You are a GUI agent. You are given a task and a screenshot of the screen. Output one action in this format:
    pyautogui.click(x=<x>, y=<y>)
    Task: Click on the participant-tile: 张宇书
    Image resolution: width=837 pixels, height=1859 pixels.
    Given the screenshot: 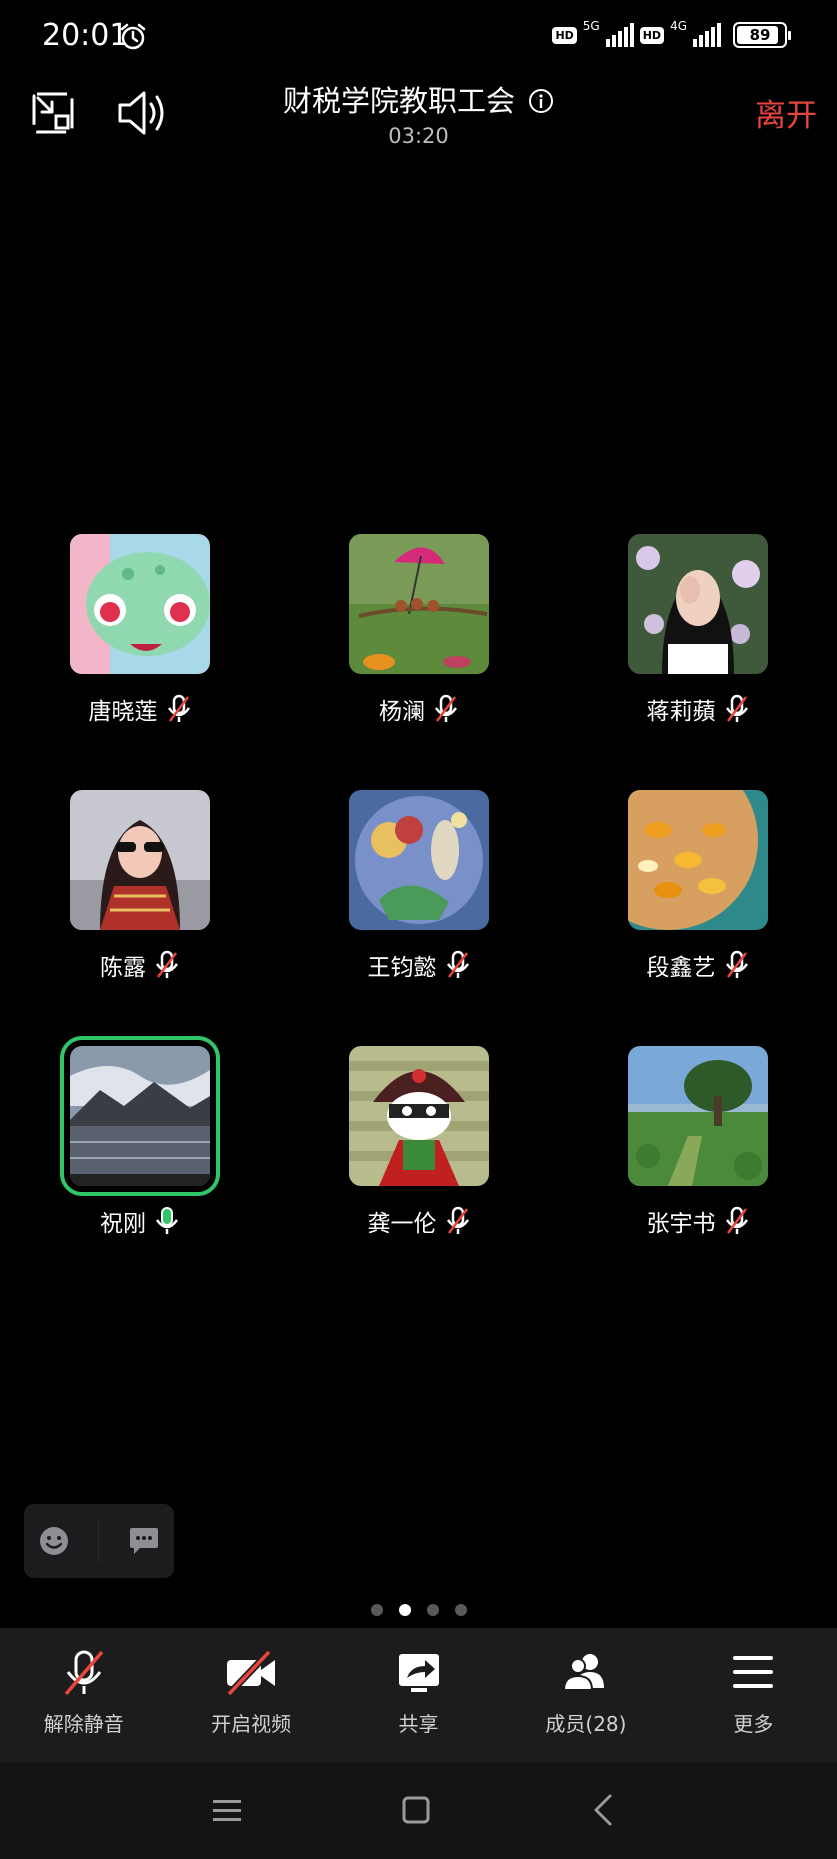 What is the action you would take?
    pyautogui.click(x=698, y=1142)
    